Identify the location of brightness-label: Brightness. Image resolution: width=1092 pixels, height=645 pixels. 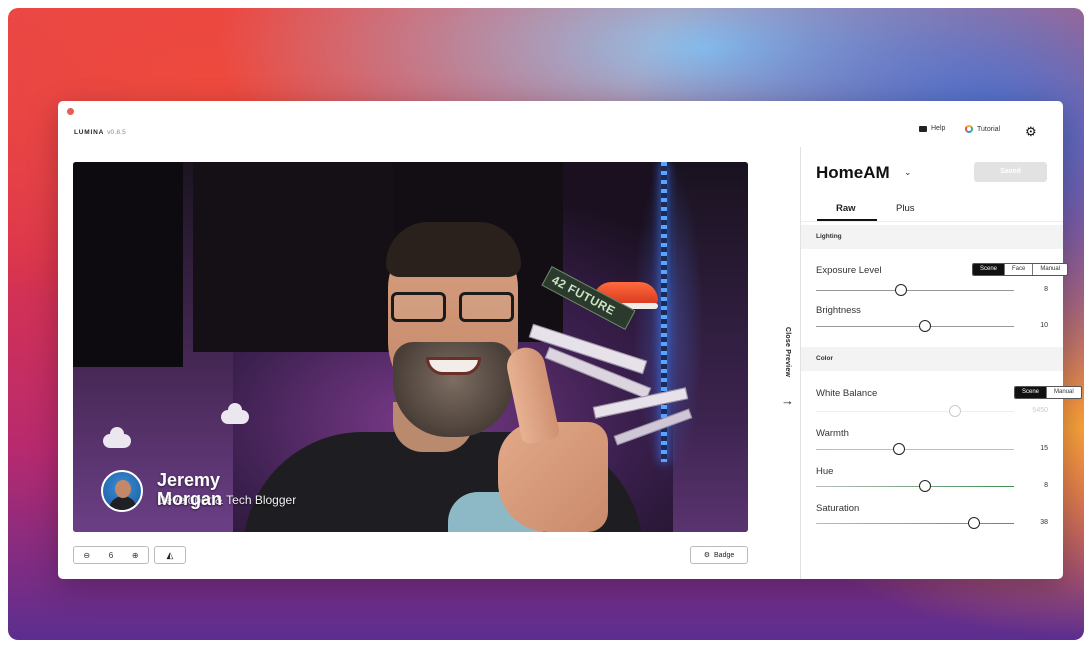
(838, 310).